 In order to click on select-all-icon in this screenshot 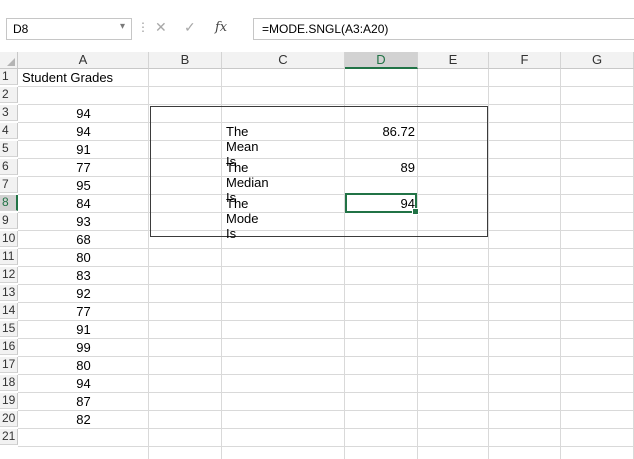, I will do `click(11, 62)`.